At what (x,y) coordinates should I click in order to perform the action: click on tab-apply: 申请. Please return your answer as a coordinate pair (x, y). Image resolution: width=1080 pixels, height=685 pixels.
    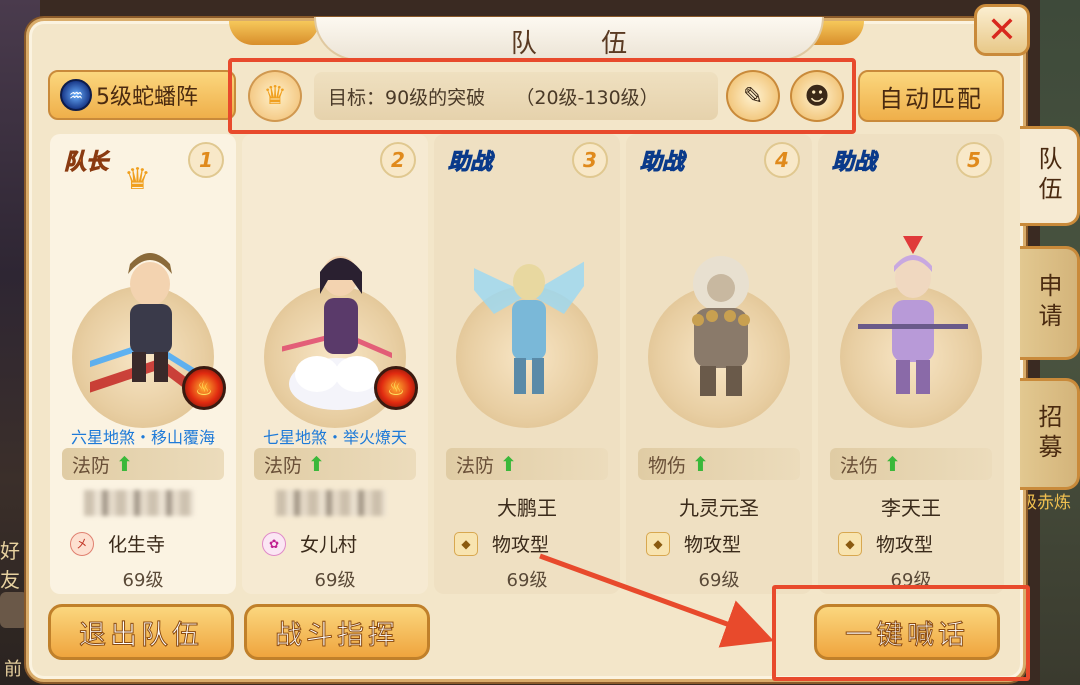
    Looking at the image, I should click on (1050, 303).